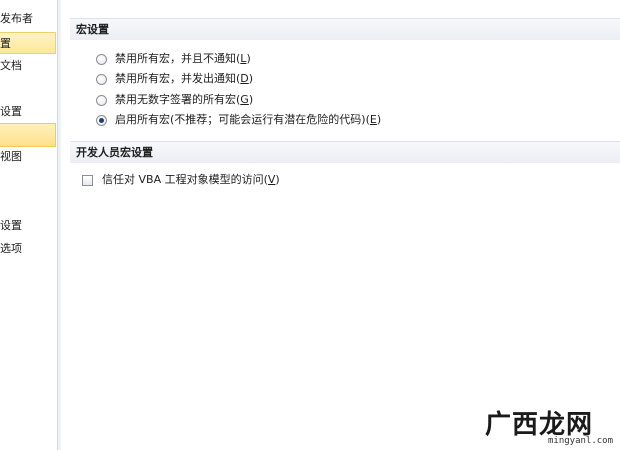  What do you see at coordinates (101, 120) in the screenshot?
I see `radio-button-selected` at bounding box center [101, 120].